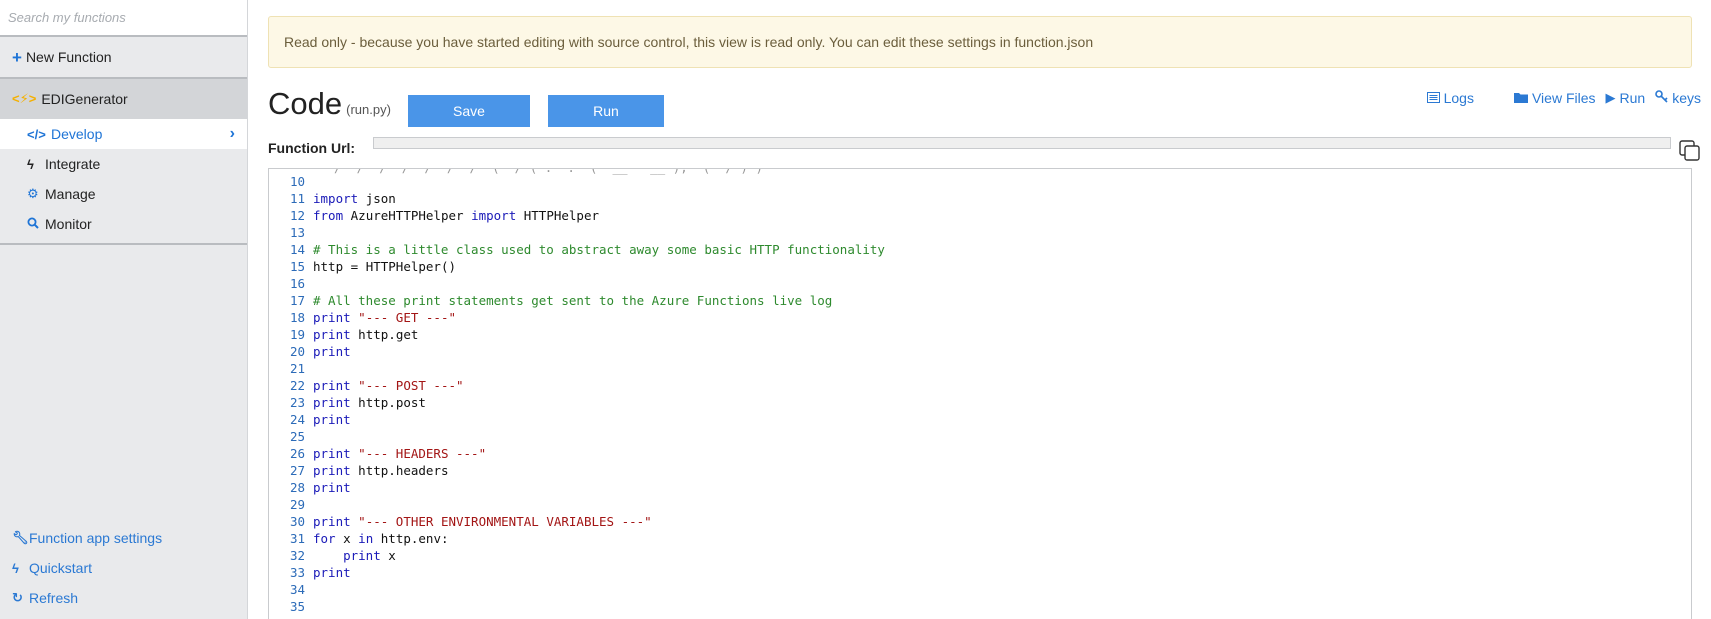 This screenshot has width=1711, height=619. What do you see at coordinates (61, 568) in the screenshot?
I see `link-label: Quickstart` at bounding box center [61, 568].